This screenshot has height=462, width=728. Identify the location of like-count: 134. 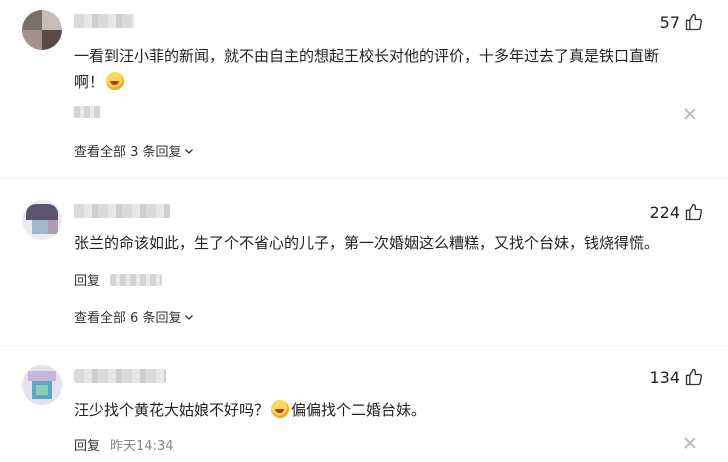
(664, 377).